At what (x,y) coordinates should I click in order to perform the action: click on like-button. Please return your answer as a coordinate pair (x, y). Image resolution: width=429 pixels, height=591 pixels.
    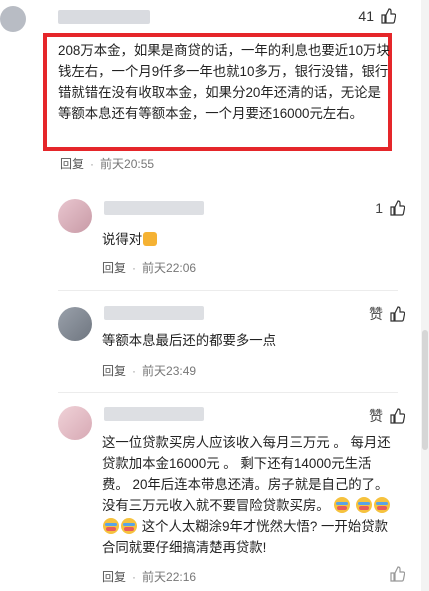
    Looking at the image, I should click on (397, 574).